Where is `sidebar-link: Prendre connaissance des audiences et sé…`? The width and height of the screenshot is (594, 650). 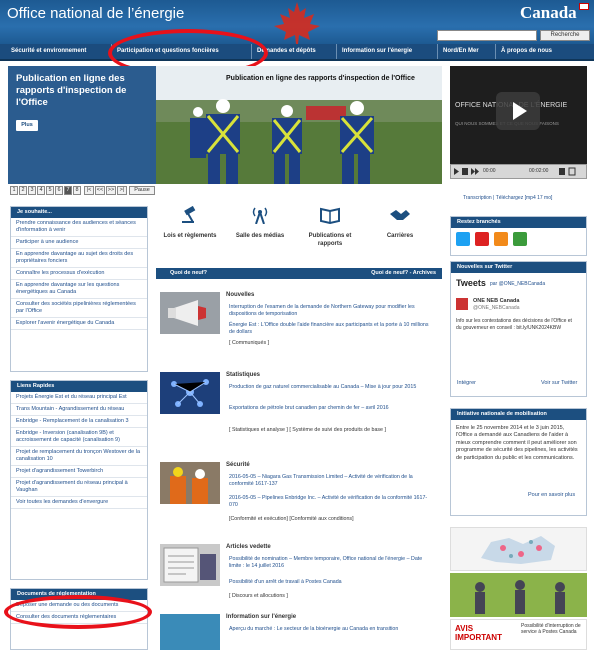
sidebar-link: Prendre connaissance des audiences et sé… is located at coordinates (79, 227).